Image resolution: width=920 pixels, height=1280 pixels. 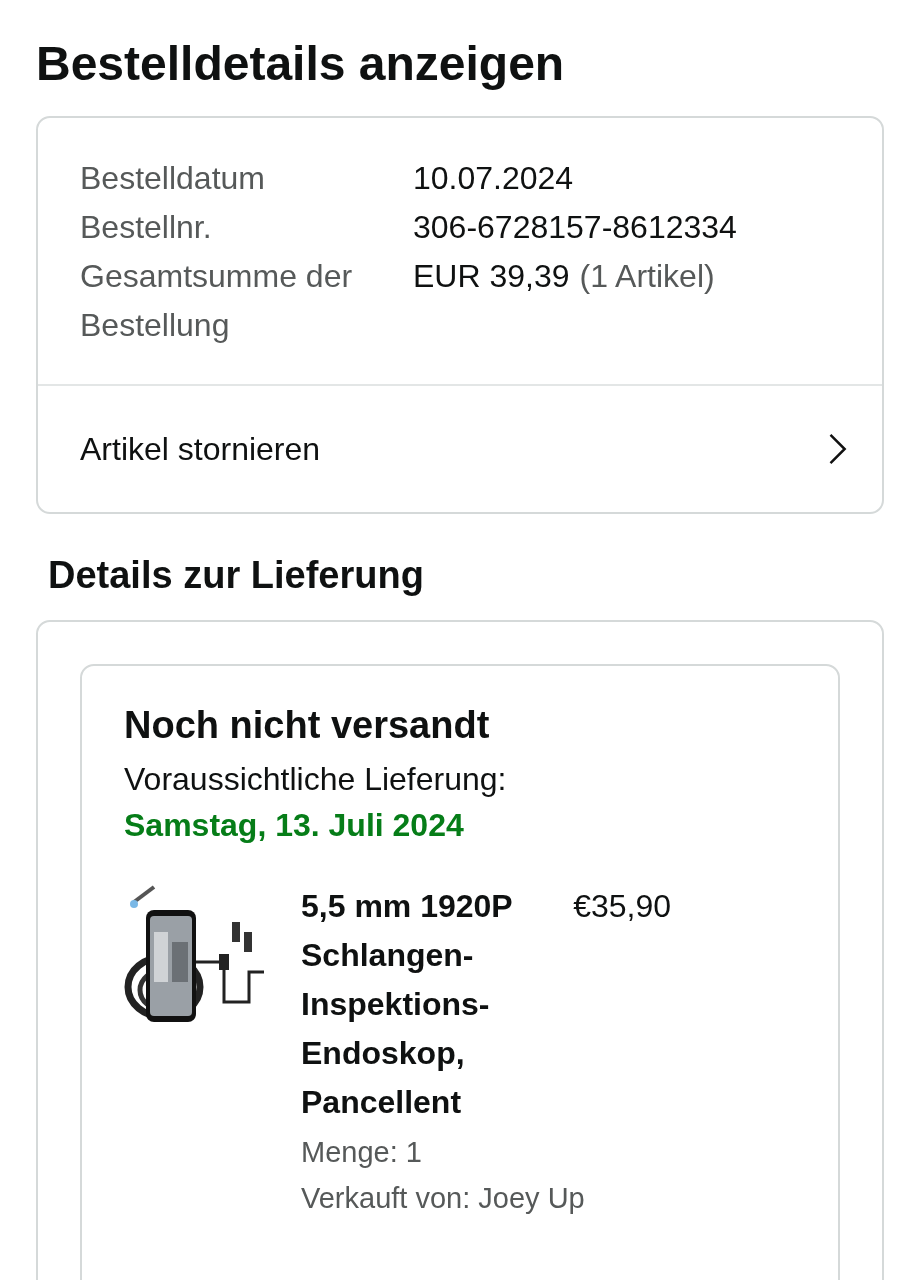 I want to click on page-title: Bestelldetails anzeigen, so click(x=300, y=64).